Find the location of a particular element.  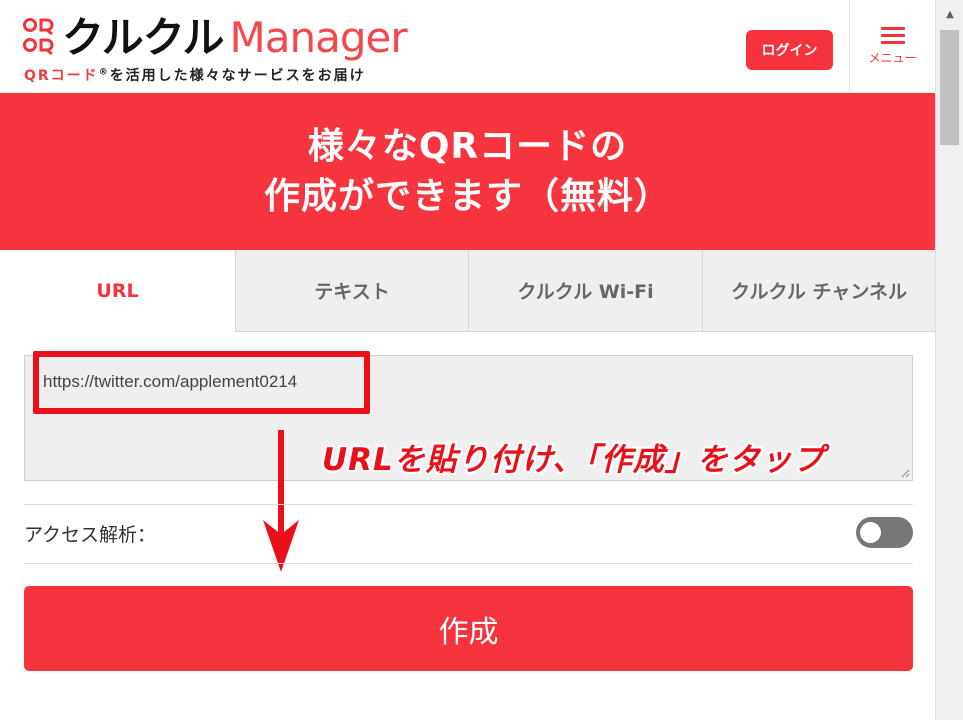

divider-top is located at coordinates (468, 504).